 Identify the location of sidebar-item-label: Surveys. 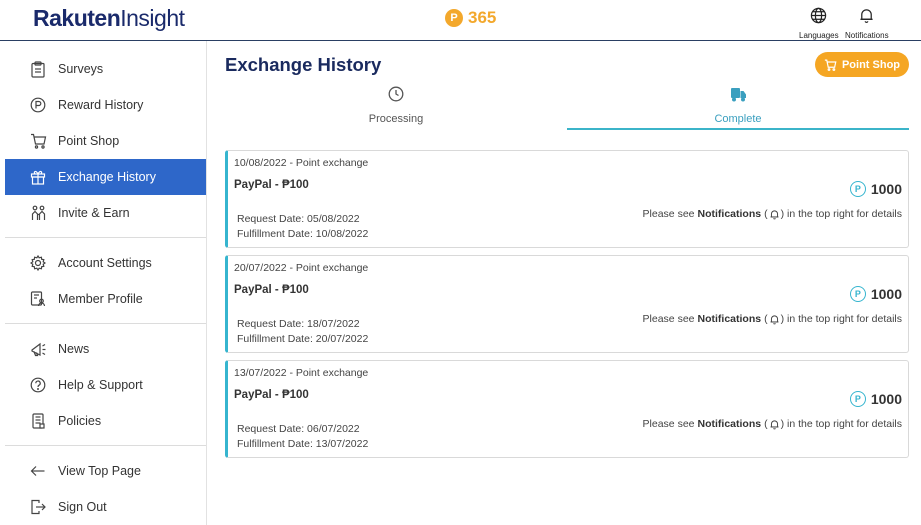
(81, 69).